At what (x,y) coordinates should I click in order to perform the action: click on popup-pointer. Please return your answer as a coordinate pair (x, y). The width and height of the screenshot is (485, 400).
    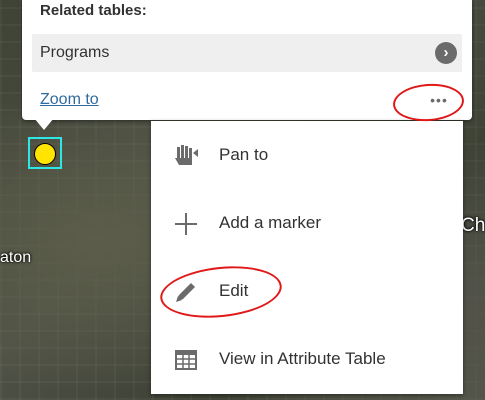
    Looking at the image, I should click on (44, 124).